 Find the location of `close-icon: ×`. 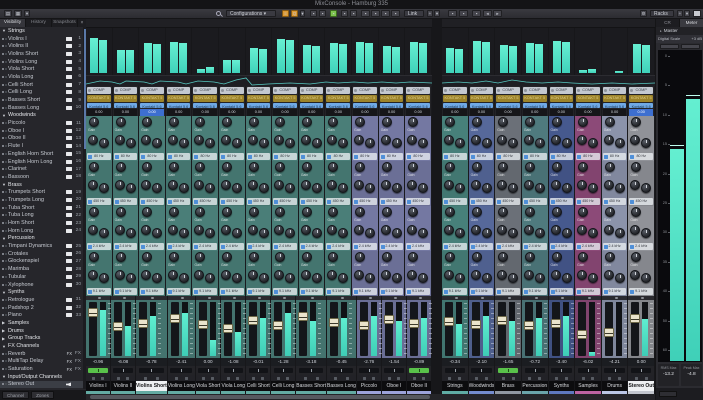

close-icon: × is located at coordinates (82, 23).